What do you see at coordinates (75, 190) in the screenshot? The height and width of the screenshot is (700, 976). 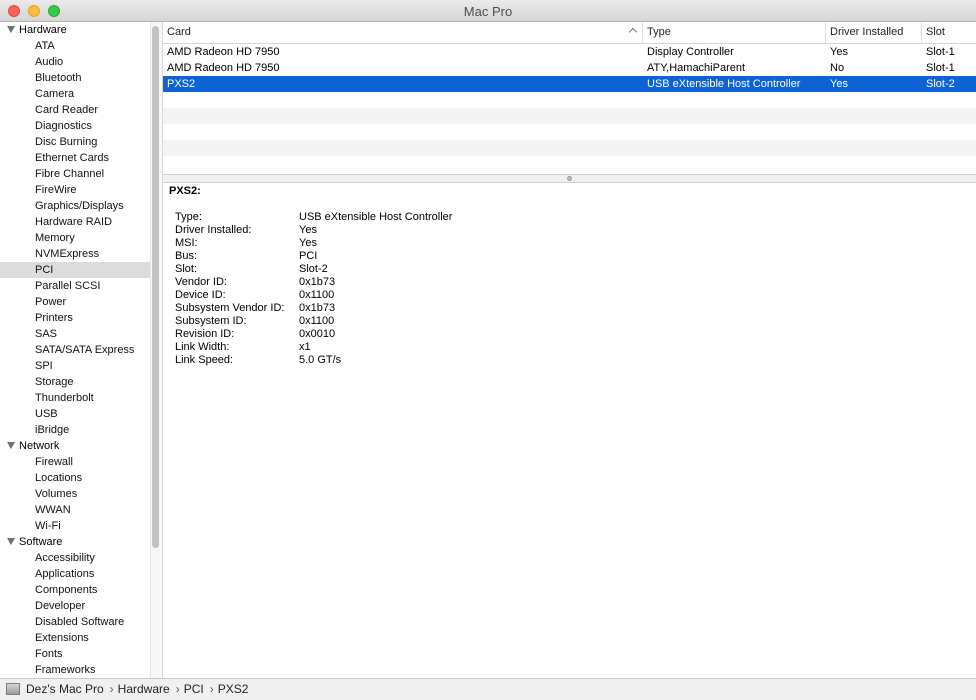 I see `sidebar-item-firewire: FireWire` at bounding box center [75, 190].